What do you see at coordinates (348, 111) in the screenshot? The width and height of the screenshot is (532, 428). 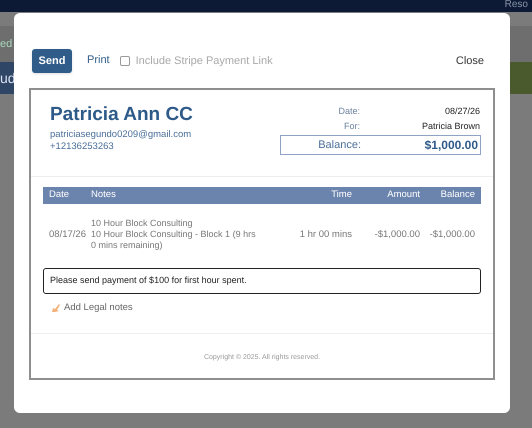 I see `meta-label: Date:` at bounding box center [348, 111].